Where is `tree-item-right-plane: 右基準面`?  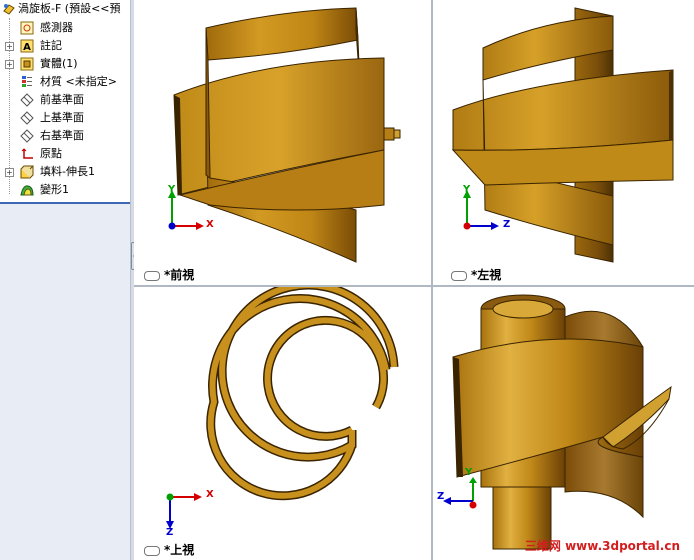 tree-item-right-plane: 右基準面 is located at coordinates (65, 136).